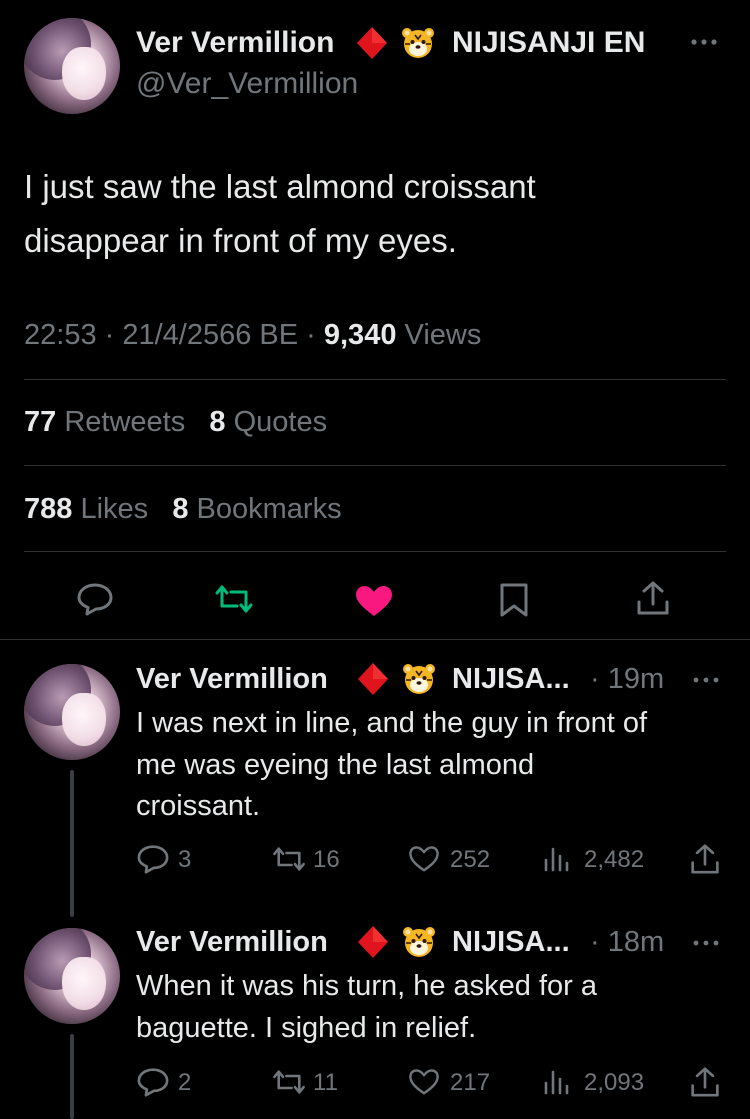  What do you see at coordinates (470, 859) in the screenshot?
I see `like-count: 252` at bounding box center [470, 859].